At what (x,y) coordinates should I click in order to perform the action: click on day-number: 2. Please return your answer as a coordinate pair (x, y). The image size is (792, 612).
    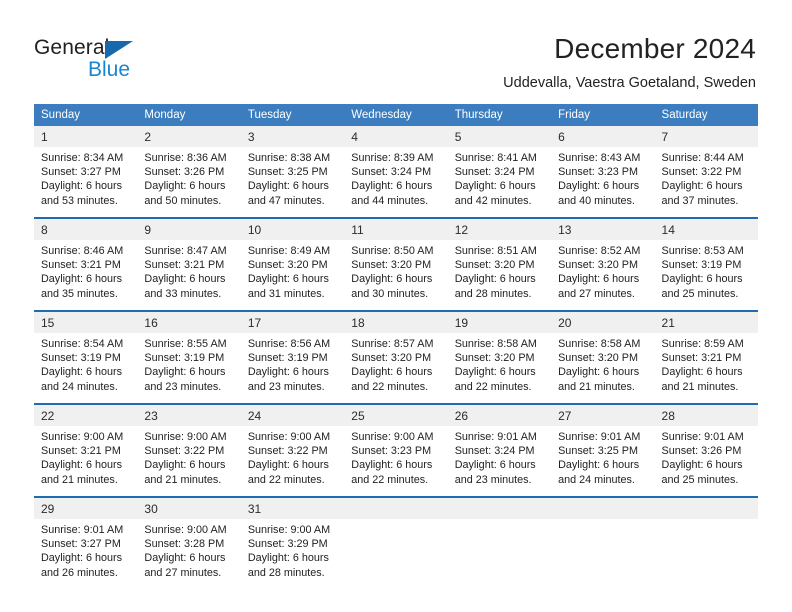
    Looking at the image, I should click on (189, 136).